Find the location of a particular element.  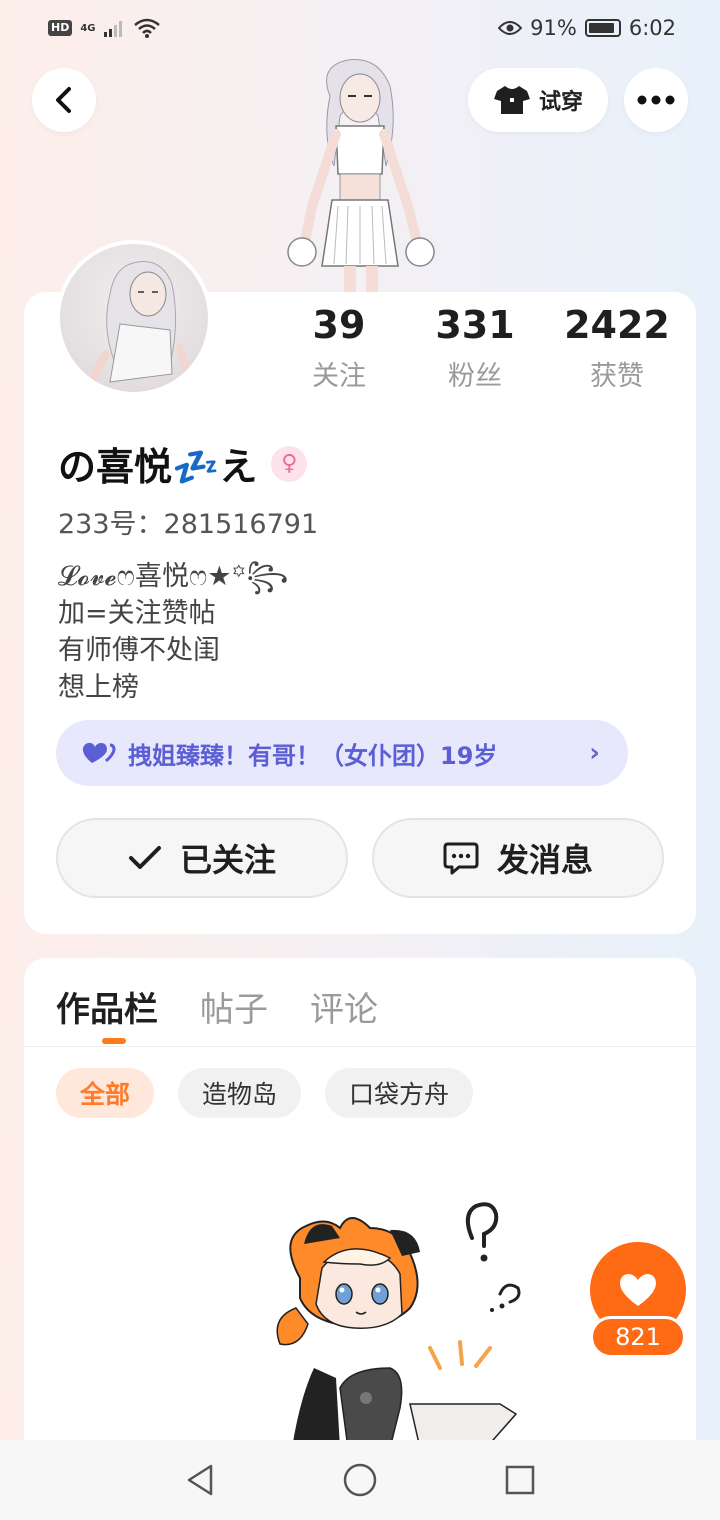

more-button is located at coordinates (656, 100).